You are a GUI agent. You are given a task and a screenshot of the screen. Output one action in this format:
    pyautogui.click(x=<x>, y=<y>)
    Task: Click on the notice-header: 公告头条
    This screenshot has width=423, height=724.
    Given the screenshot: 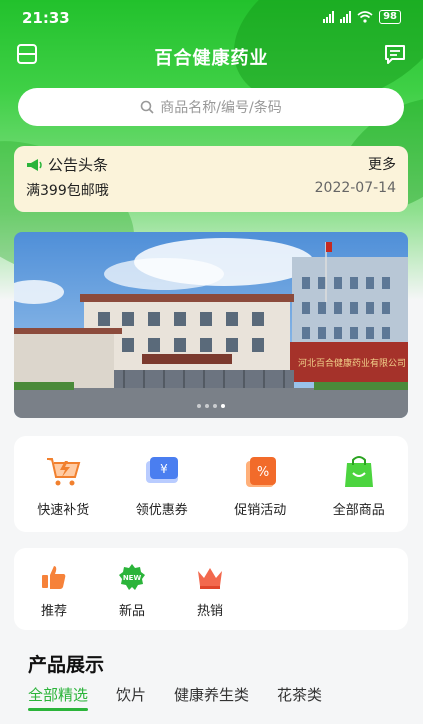 What is the action you would take?
    pyautogui.click(x=67, y=164)
    